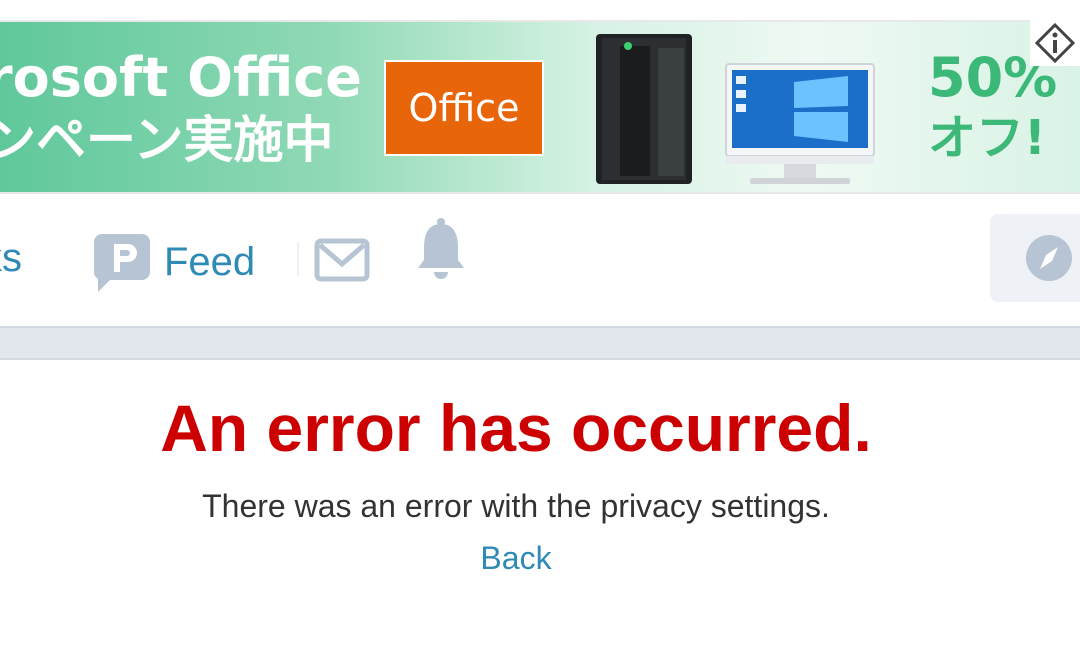 The height and width of the screenshot is (652, 1080). Describe the element at coordinates (298, 259) in the screenshot. I see `nav-divider` at that location.